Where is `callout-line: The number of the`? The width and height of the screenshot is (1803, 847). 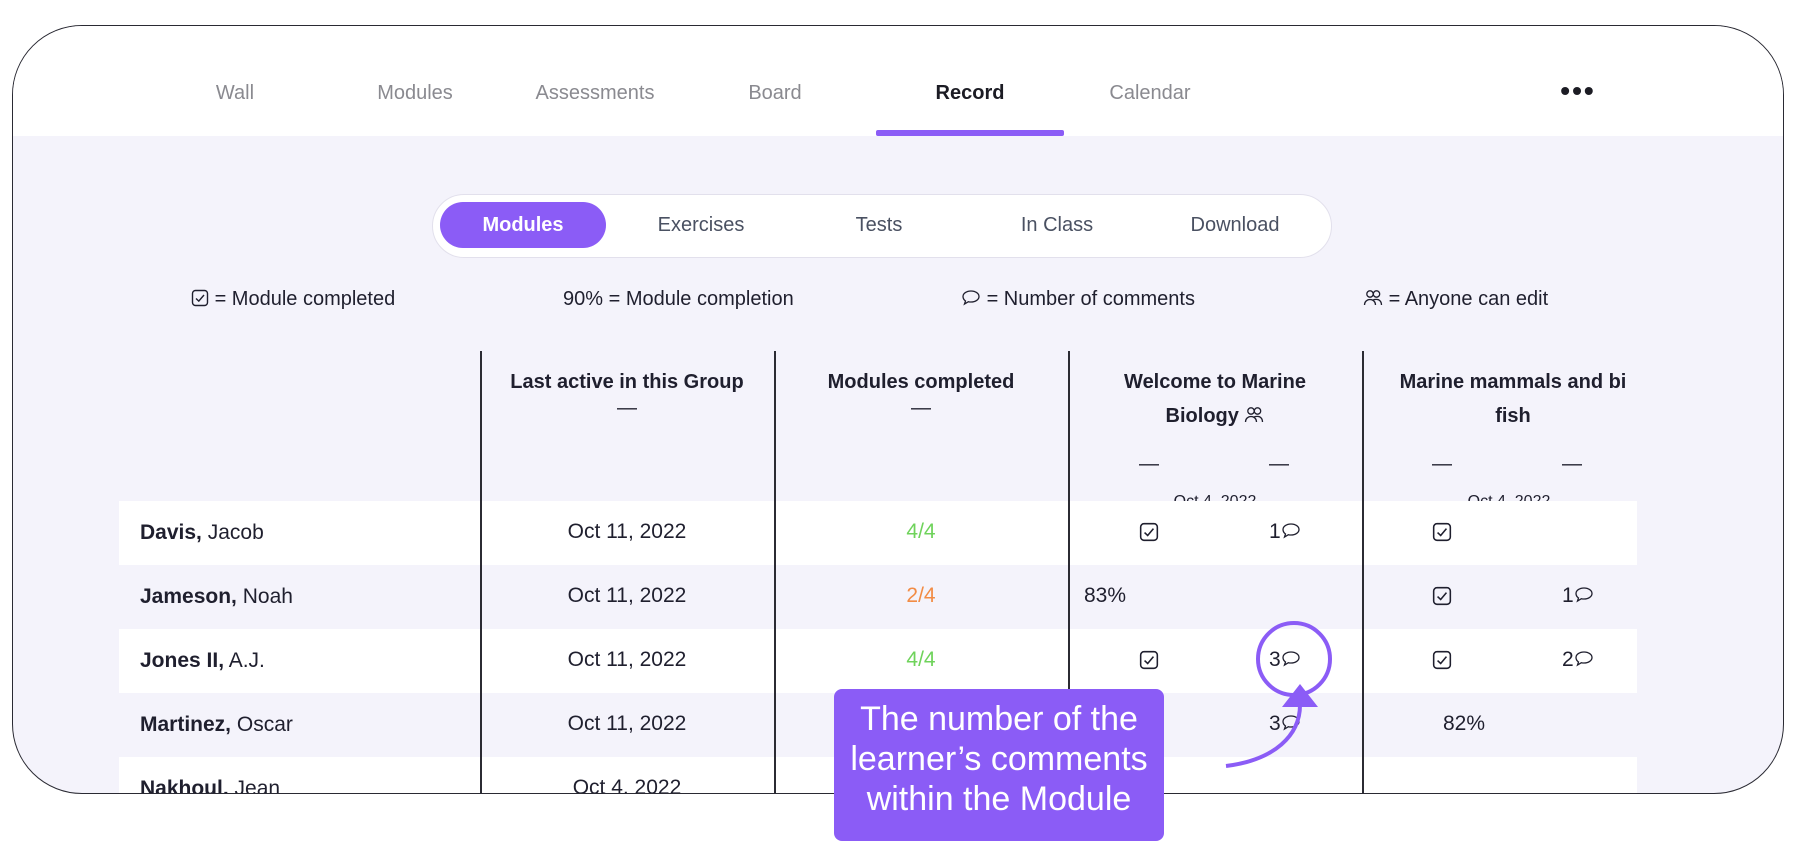 callout-line: The number of the is located at coordinates (999, 719).